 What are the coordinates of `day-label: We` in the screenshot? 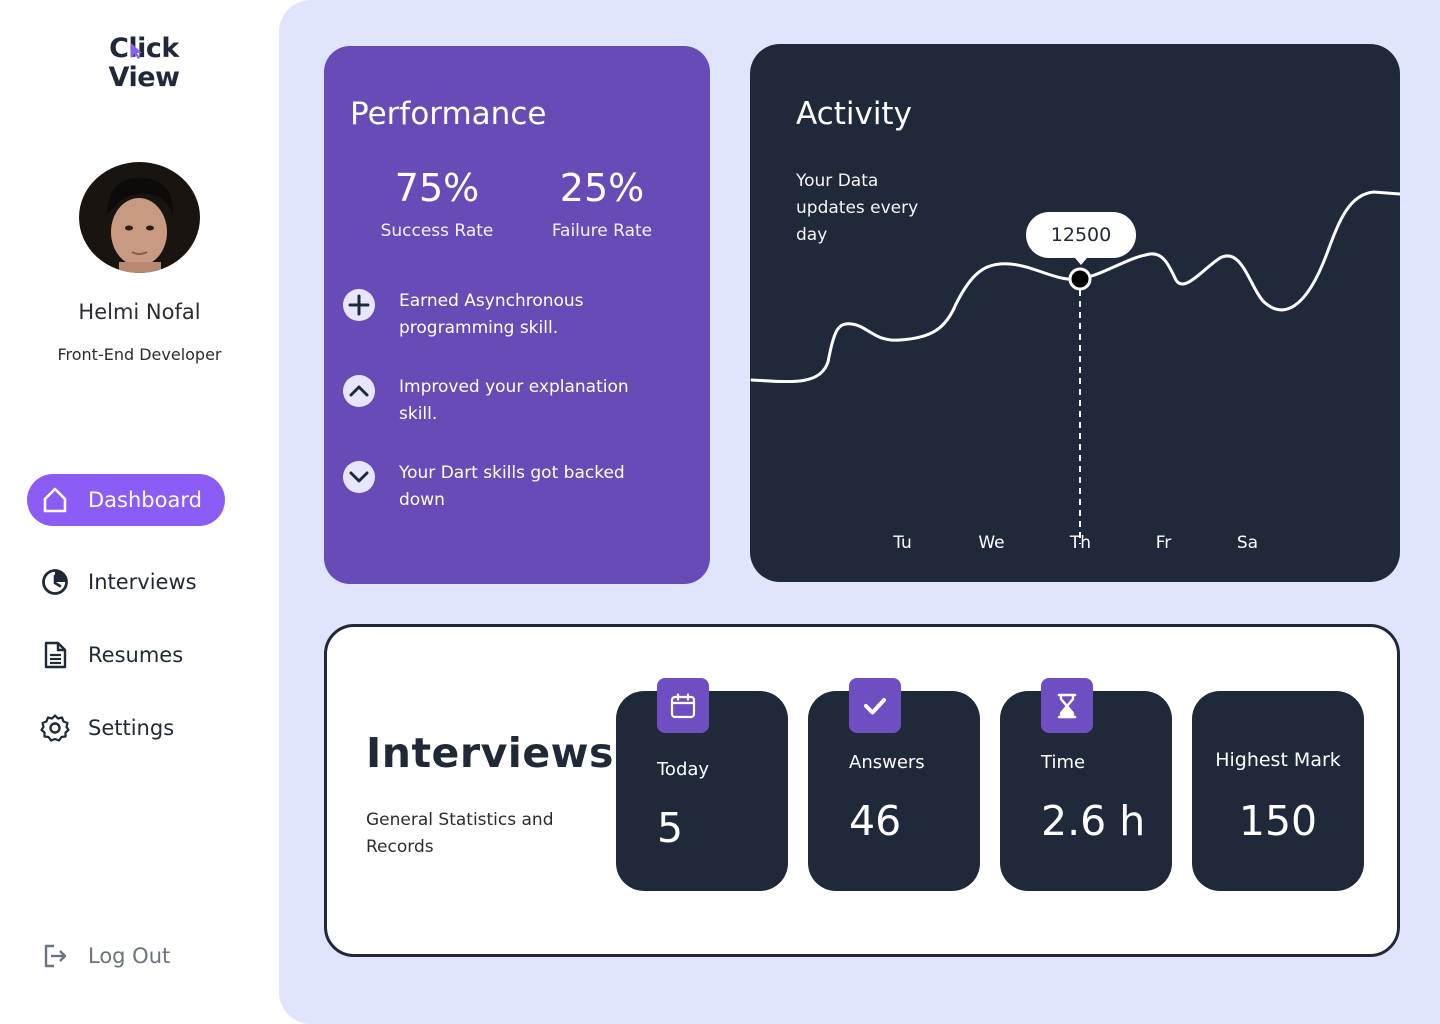 It's located at (991, 543).